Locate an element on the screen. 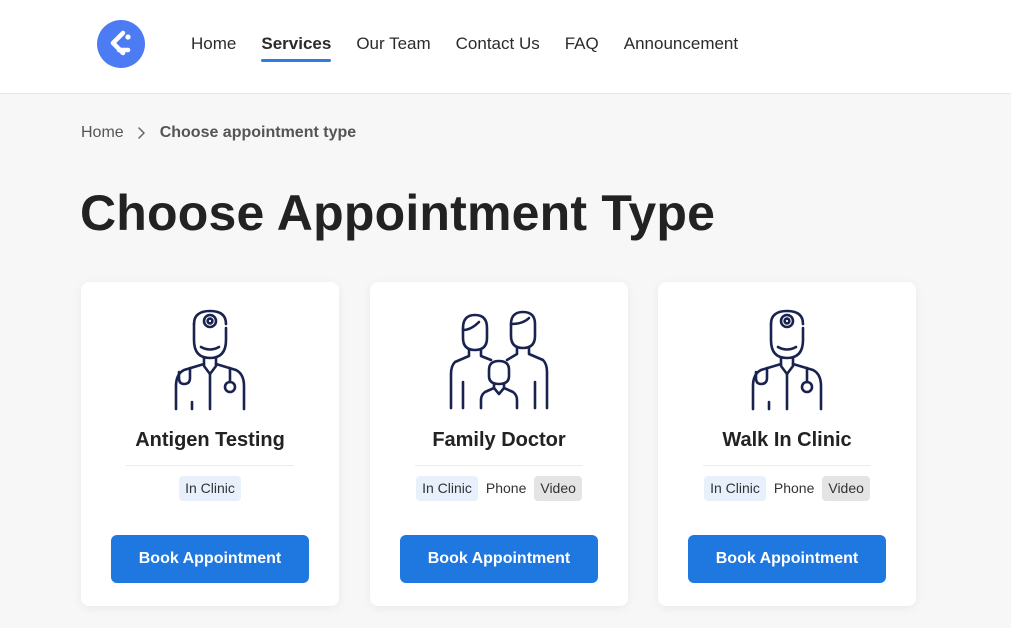  card-title: Walk In Clinic is located at coordinates (787, 440).